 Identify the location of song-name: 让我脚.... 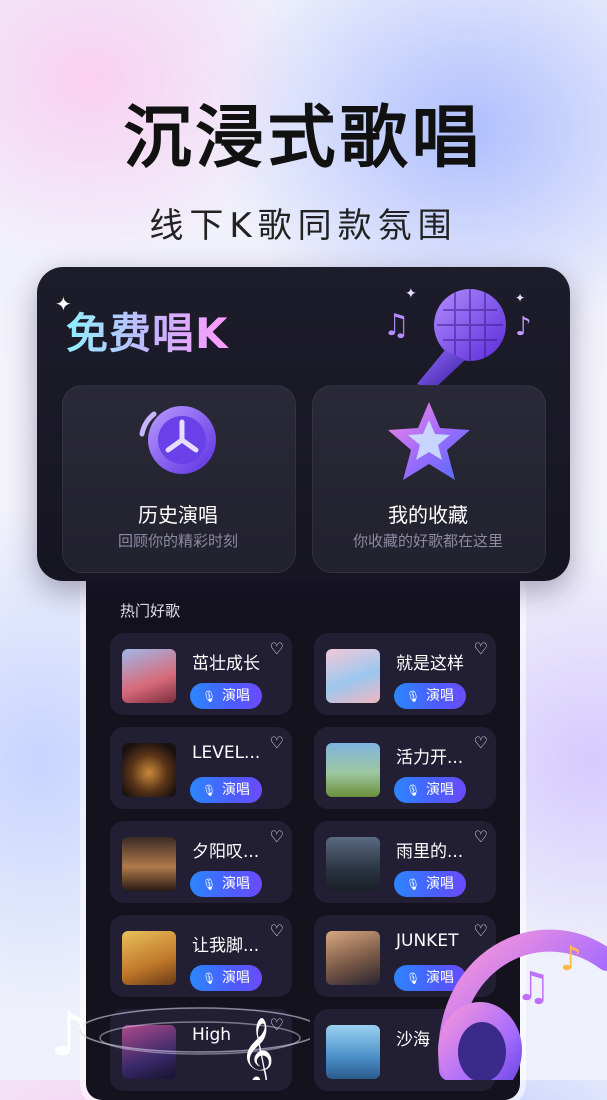
(226, 946).